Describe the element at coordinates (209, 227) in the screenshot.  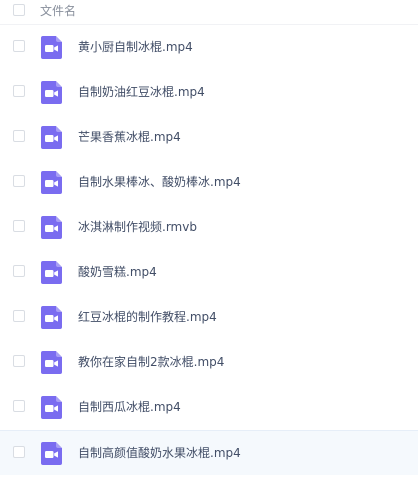
I see `file-row: 冰淇淋制作视频.rmvb` at that location.